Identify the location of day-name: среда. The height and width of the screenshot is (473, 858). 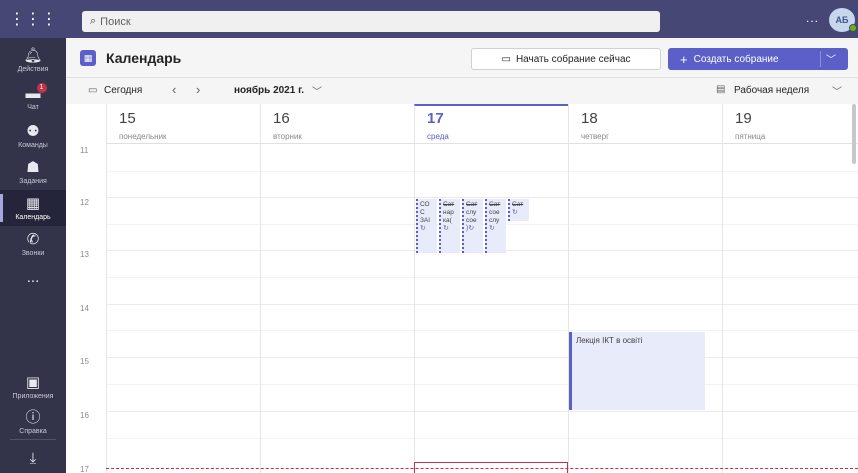
(438, 136).